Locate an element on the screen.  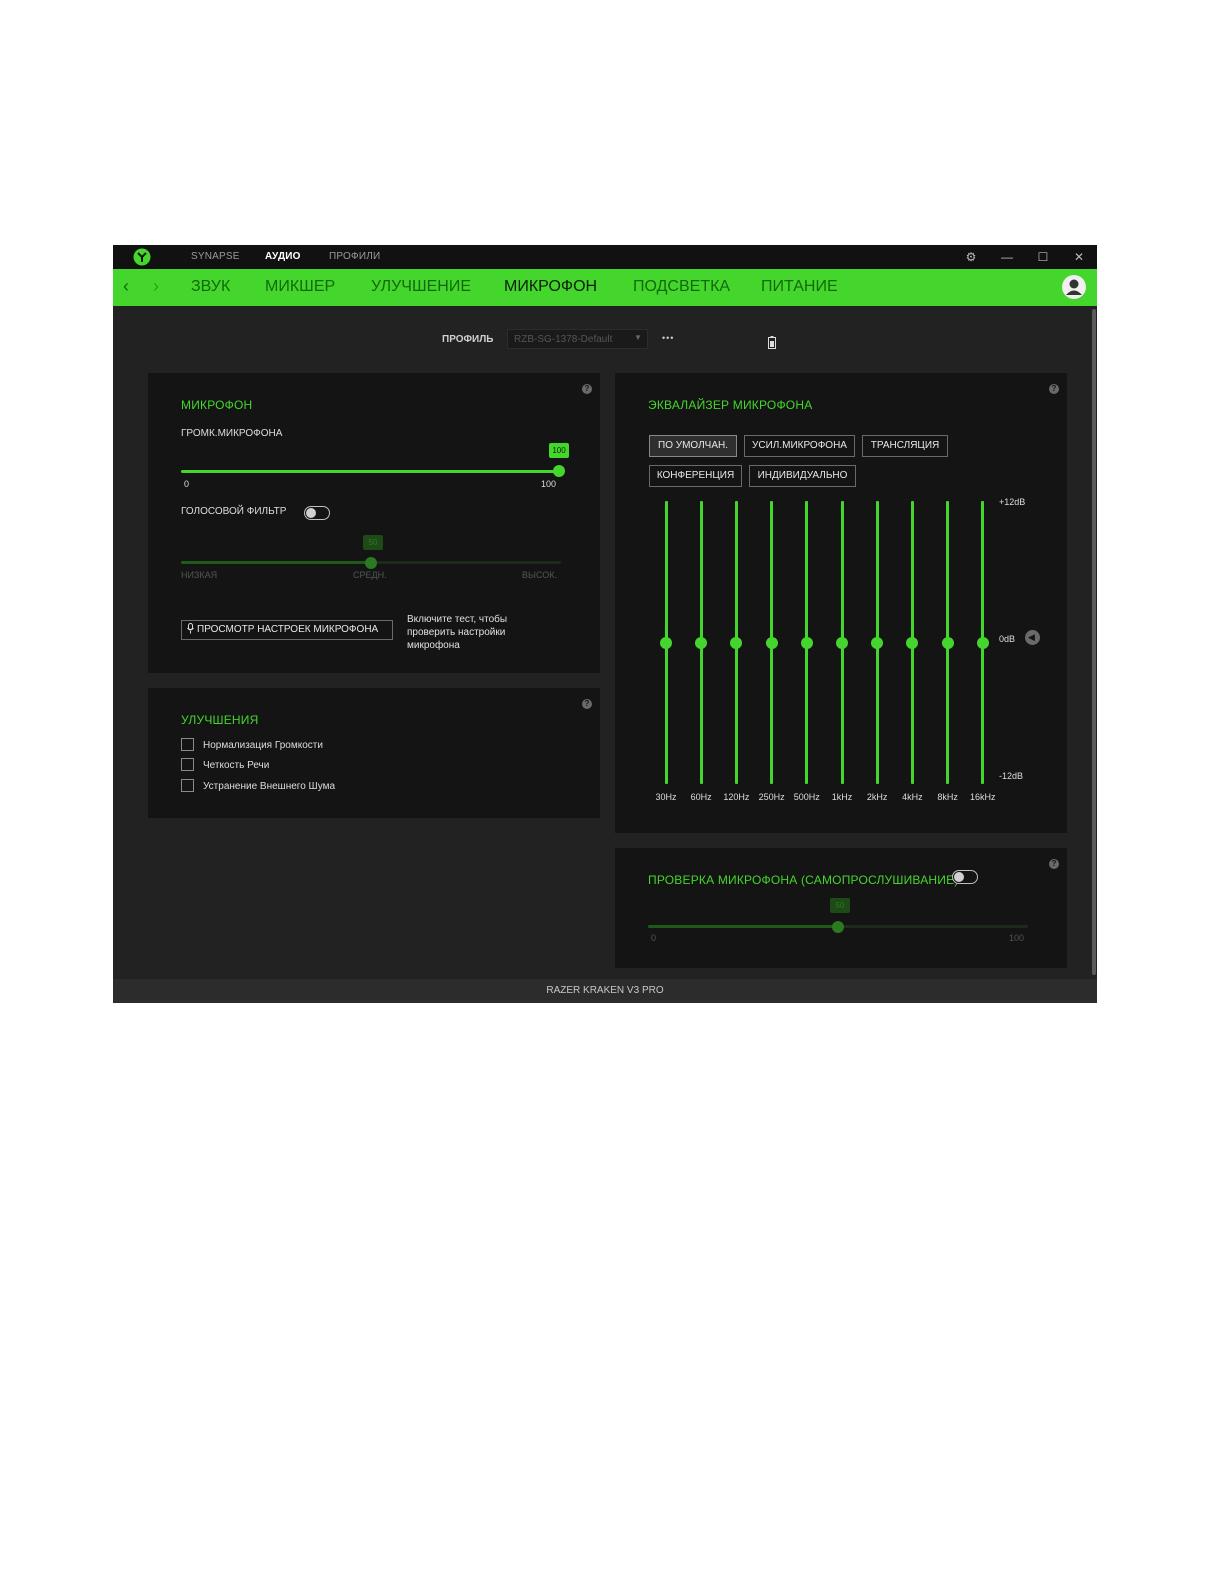
equalizer-title: ЭКВАЛАЙЗЕР МИКРОФОНА is located at coordinates (730, 405).